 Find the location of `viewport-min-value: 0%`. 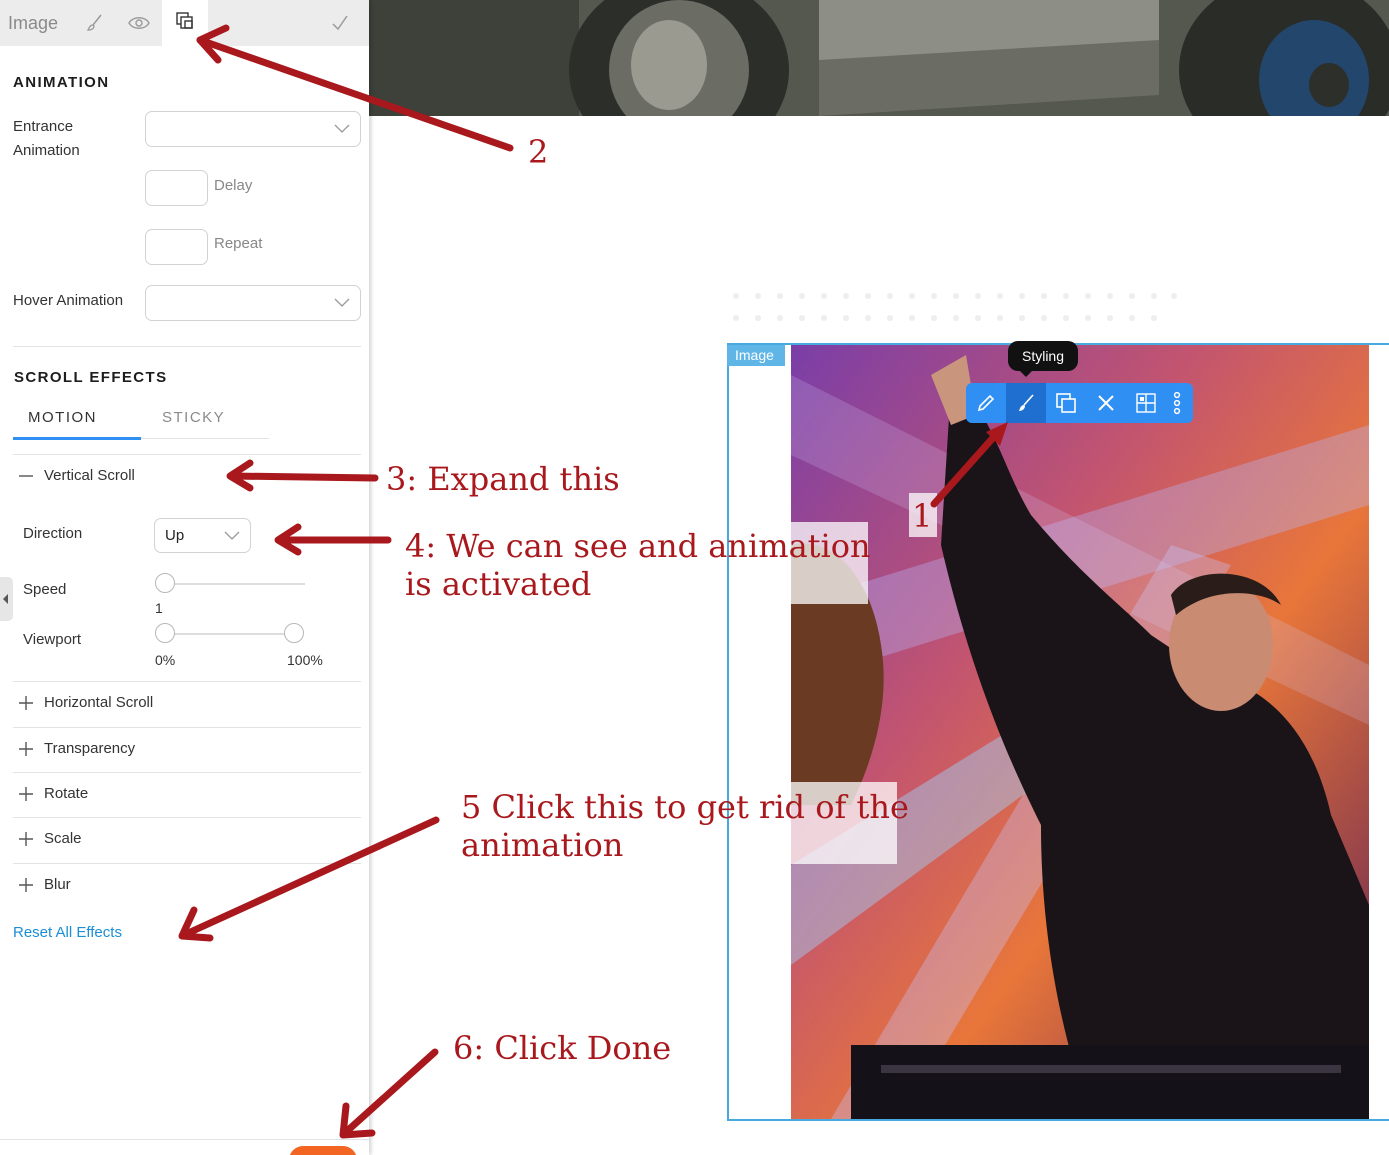

viewport-min-value: 0% is located at coordinates (165, 660).